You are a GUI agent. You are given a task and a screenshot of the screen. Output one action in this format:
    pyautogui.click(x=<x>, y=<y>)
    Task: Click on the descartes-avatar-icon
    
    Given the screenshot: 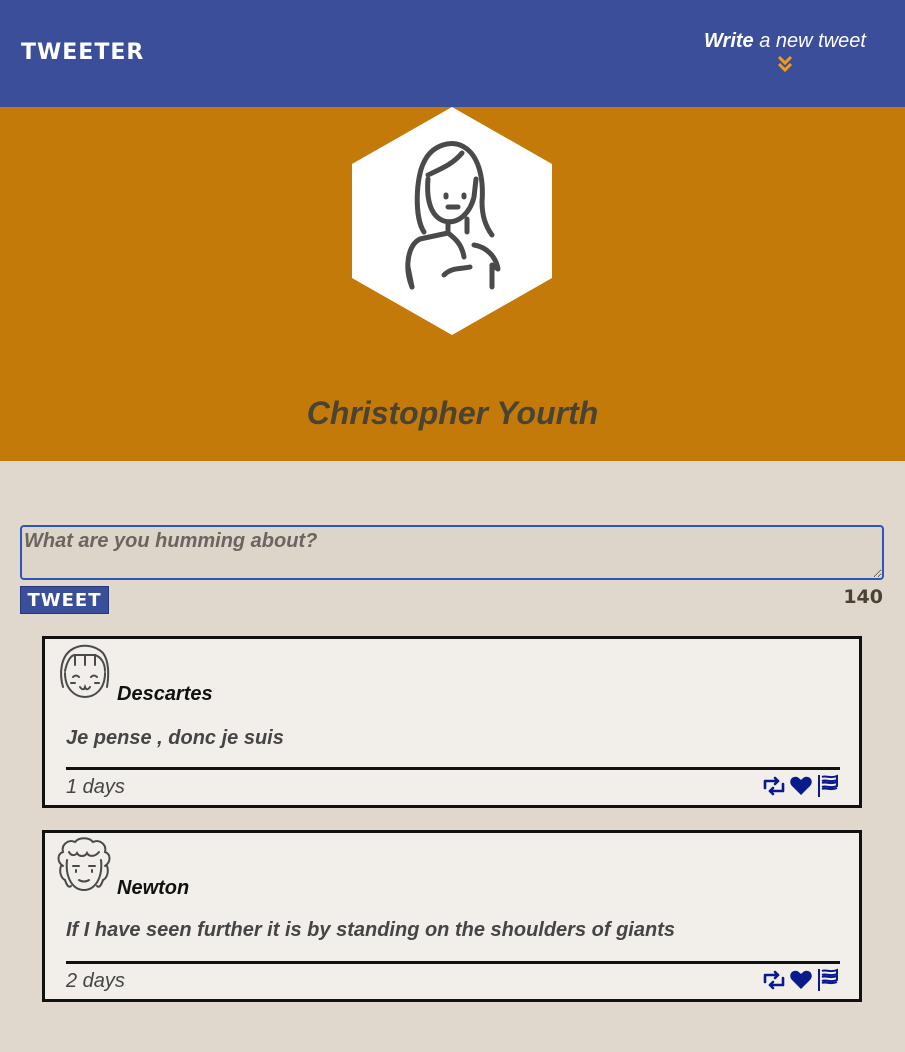 What is the action you would take?
    pyautogui.click(x=85, y=671)
    